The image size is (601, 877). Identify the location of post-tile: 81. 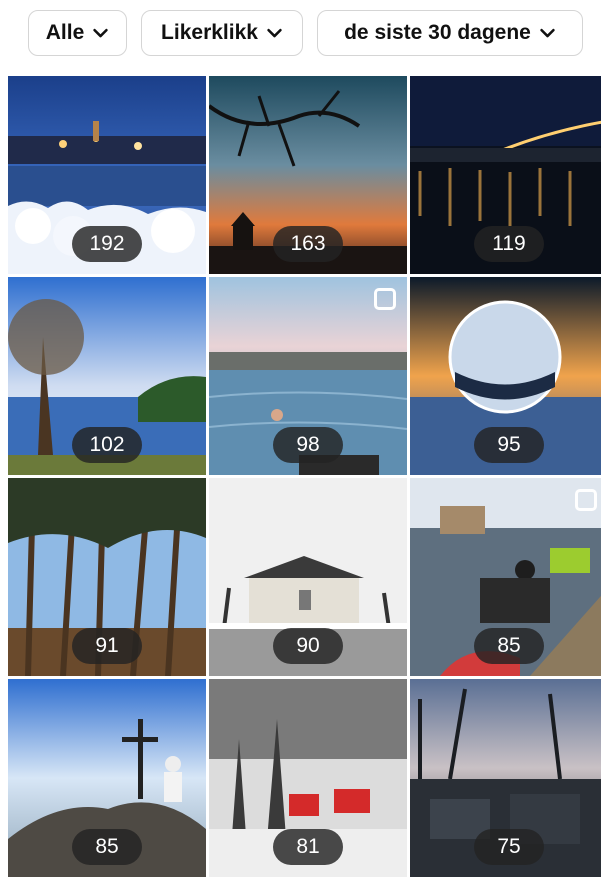
(308, 778).